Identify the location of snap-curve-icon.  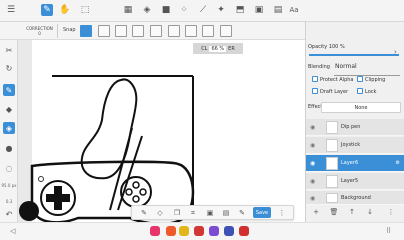
(174, 31).